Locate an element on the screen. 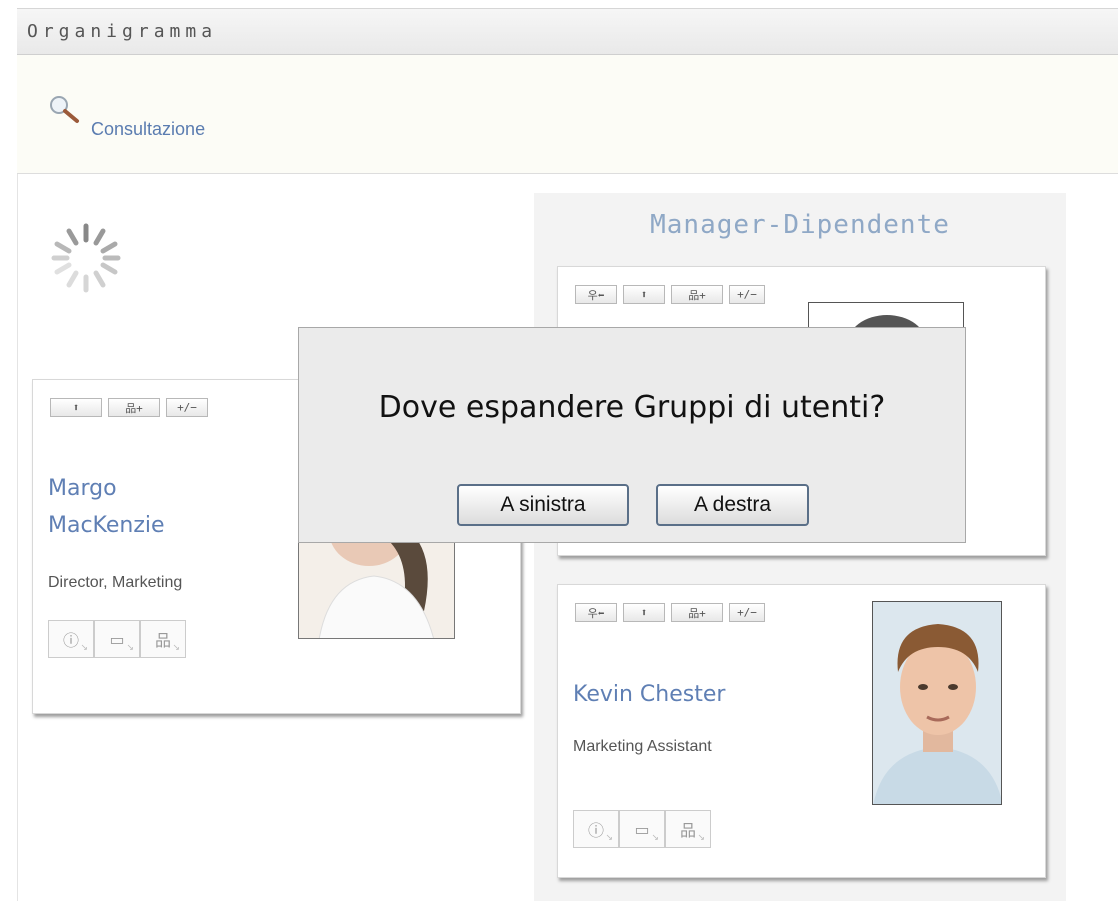 The height and width of the screenshot is (901, 1118). left-border is located at coordinates (17, 537).